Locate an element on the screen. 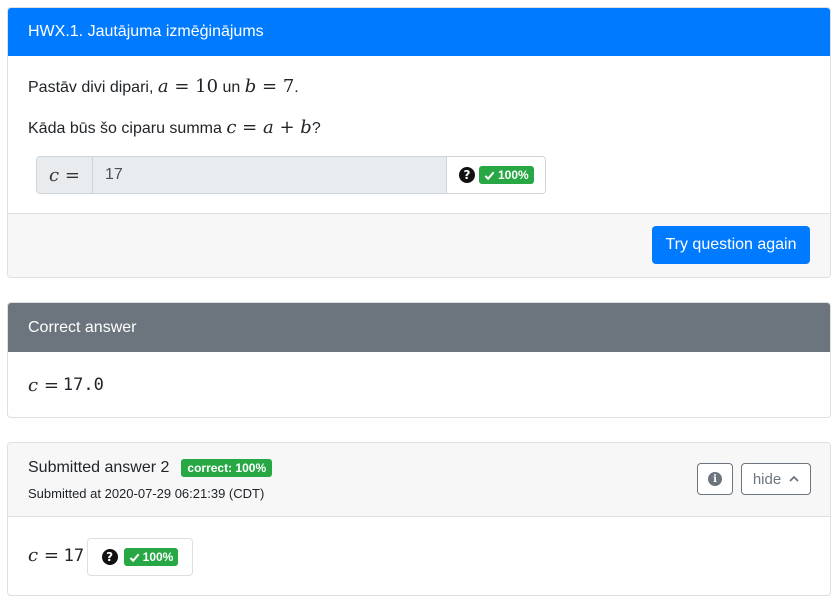  submission-title: Submitted answer 2 is located at coordinates (99, 467).